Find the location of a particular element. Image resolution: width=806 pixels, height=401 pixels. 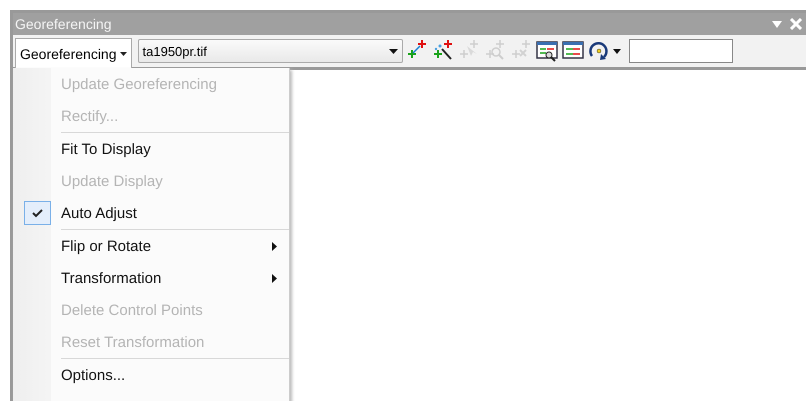

close-icon is located at coordinates (796, 24).